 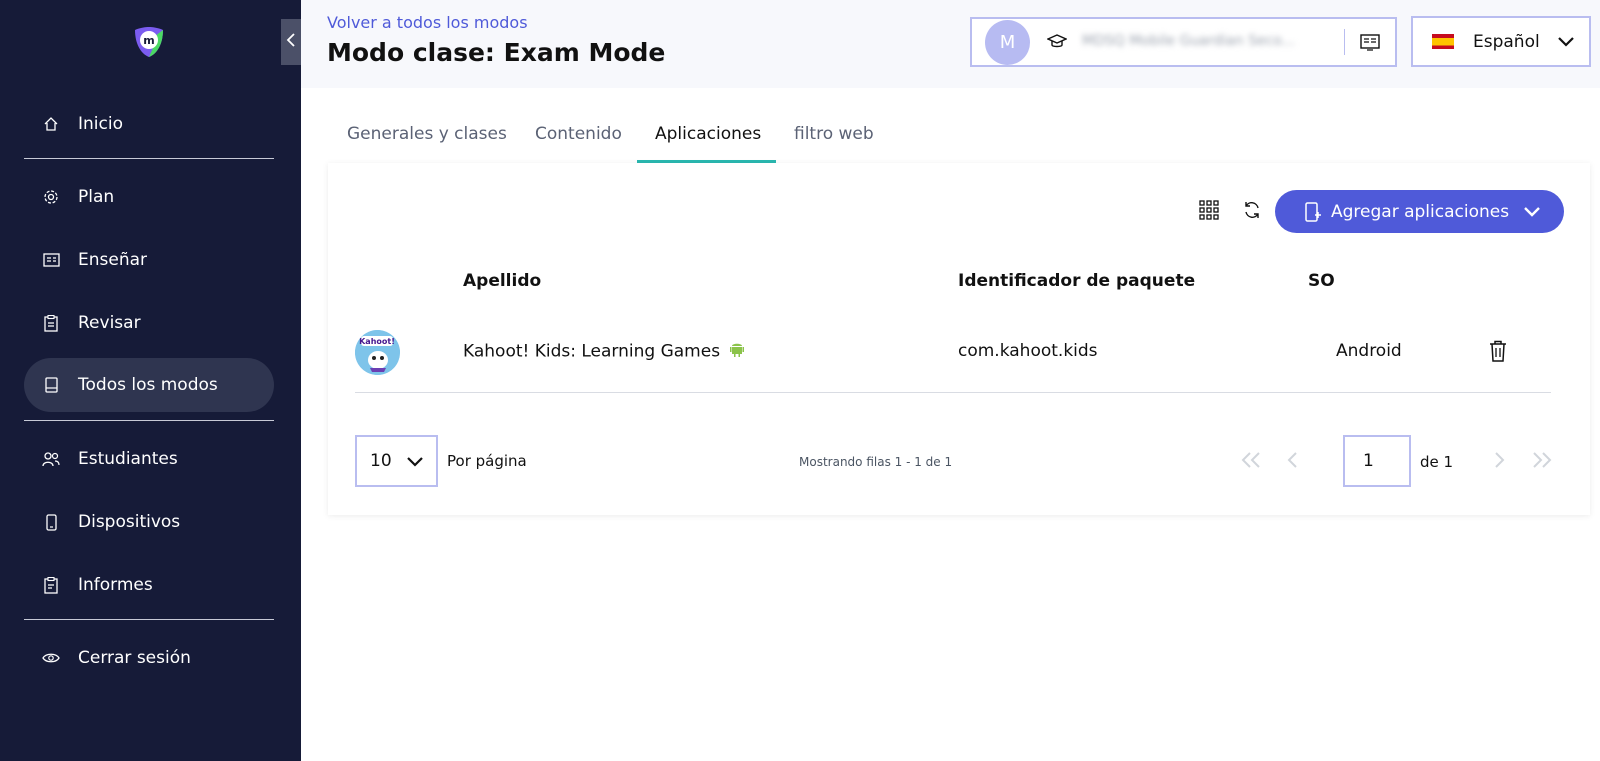 What do you see at coordinates (1369, 351) in the screenshot?
I see `os-name: Android` at bounding box center [1369, 351].